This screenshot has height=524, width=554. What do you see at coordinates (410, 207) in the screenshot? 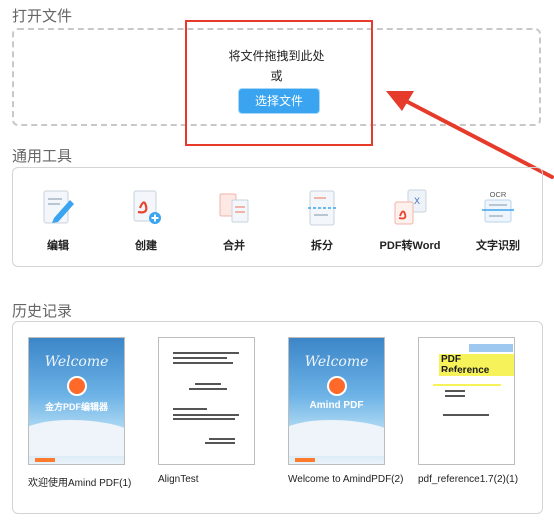
I see `pdf-to-word-icon: X` at bounding box center [410, 207].